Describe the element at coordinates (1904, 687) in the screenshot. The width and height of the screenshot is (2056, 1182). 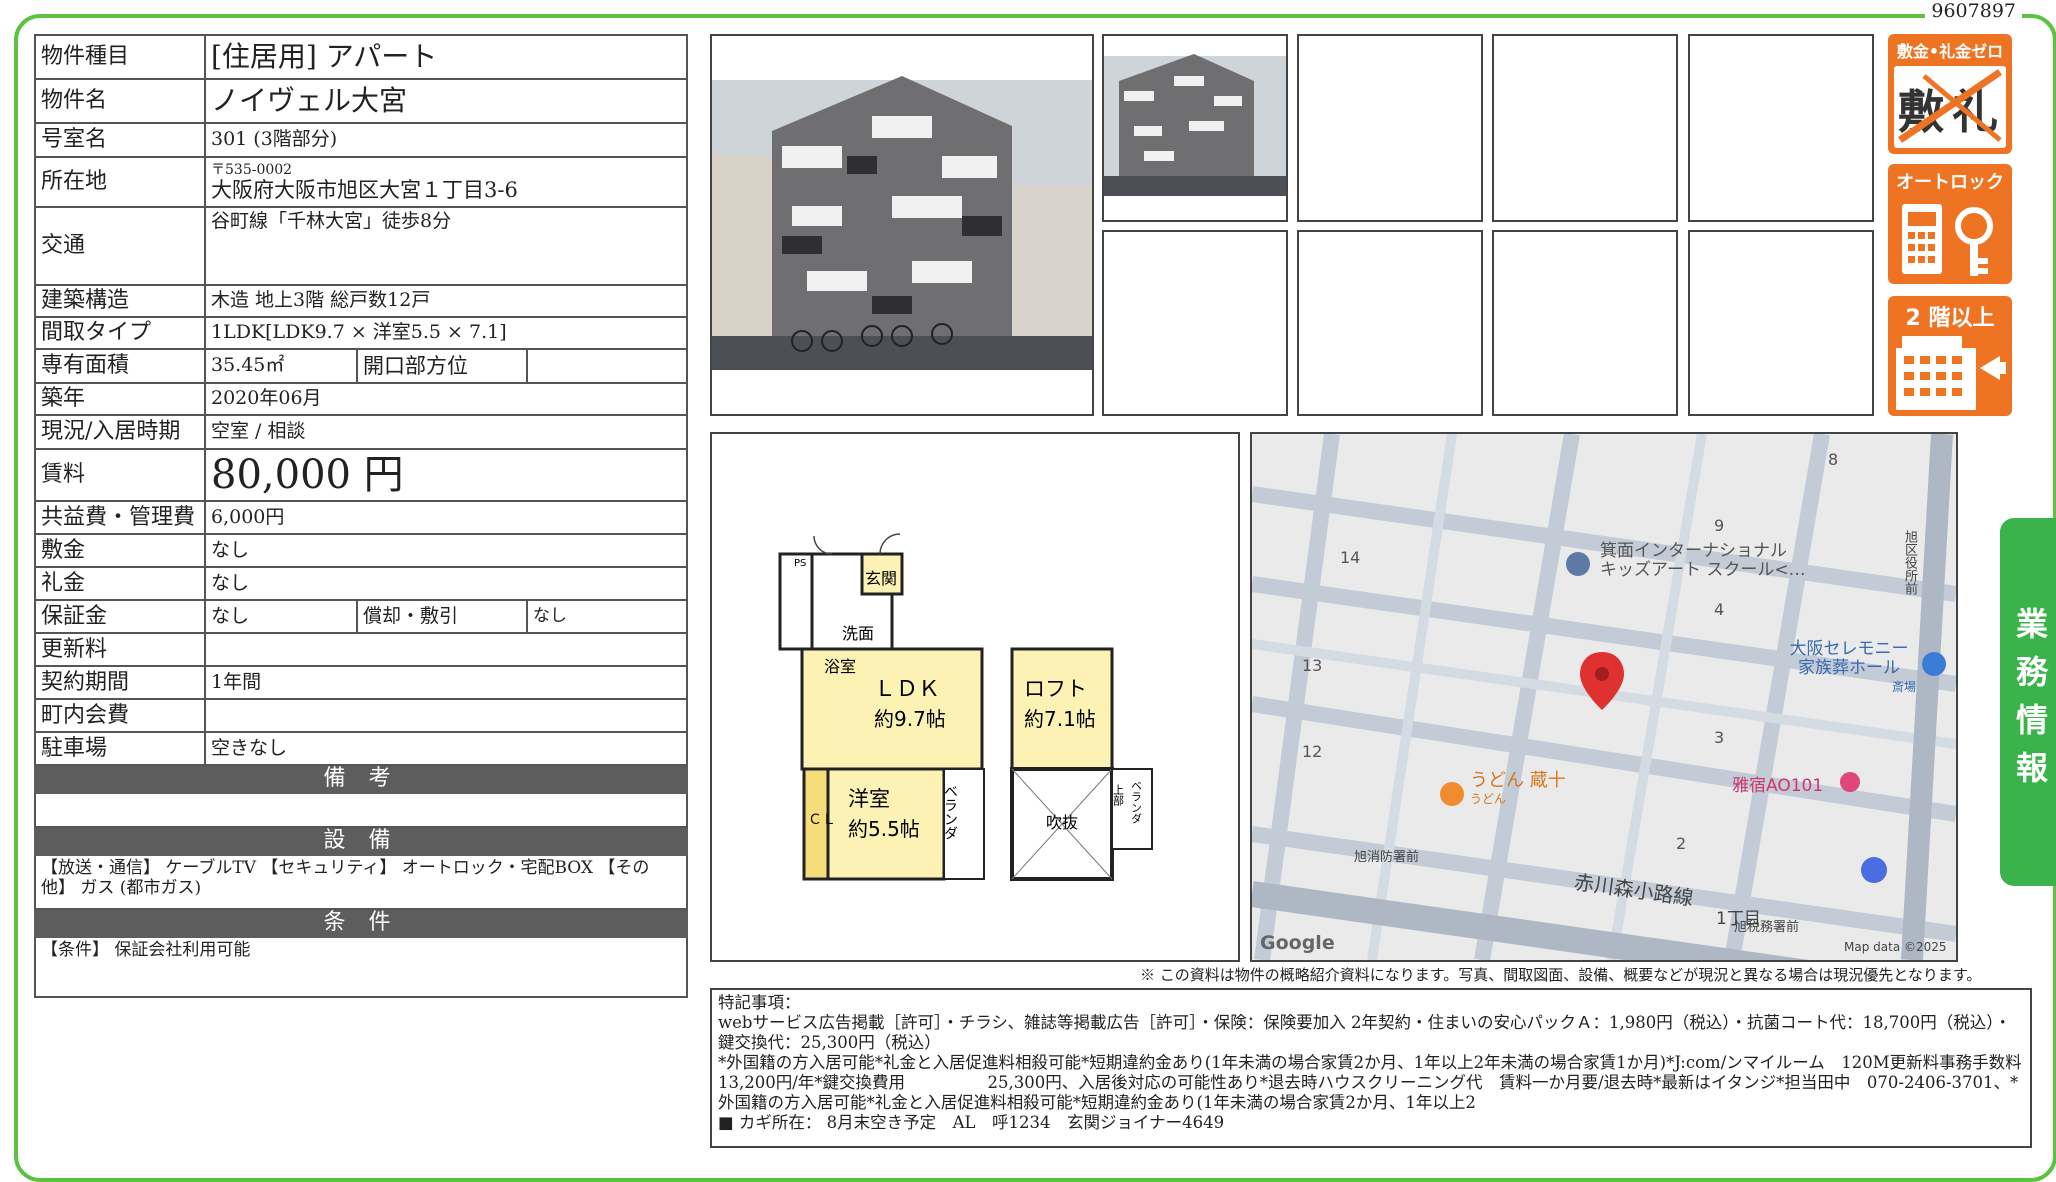
I see `map-ceremony-label-3: 斎場` at that location.